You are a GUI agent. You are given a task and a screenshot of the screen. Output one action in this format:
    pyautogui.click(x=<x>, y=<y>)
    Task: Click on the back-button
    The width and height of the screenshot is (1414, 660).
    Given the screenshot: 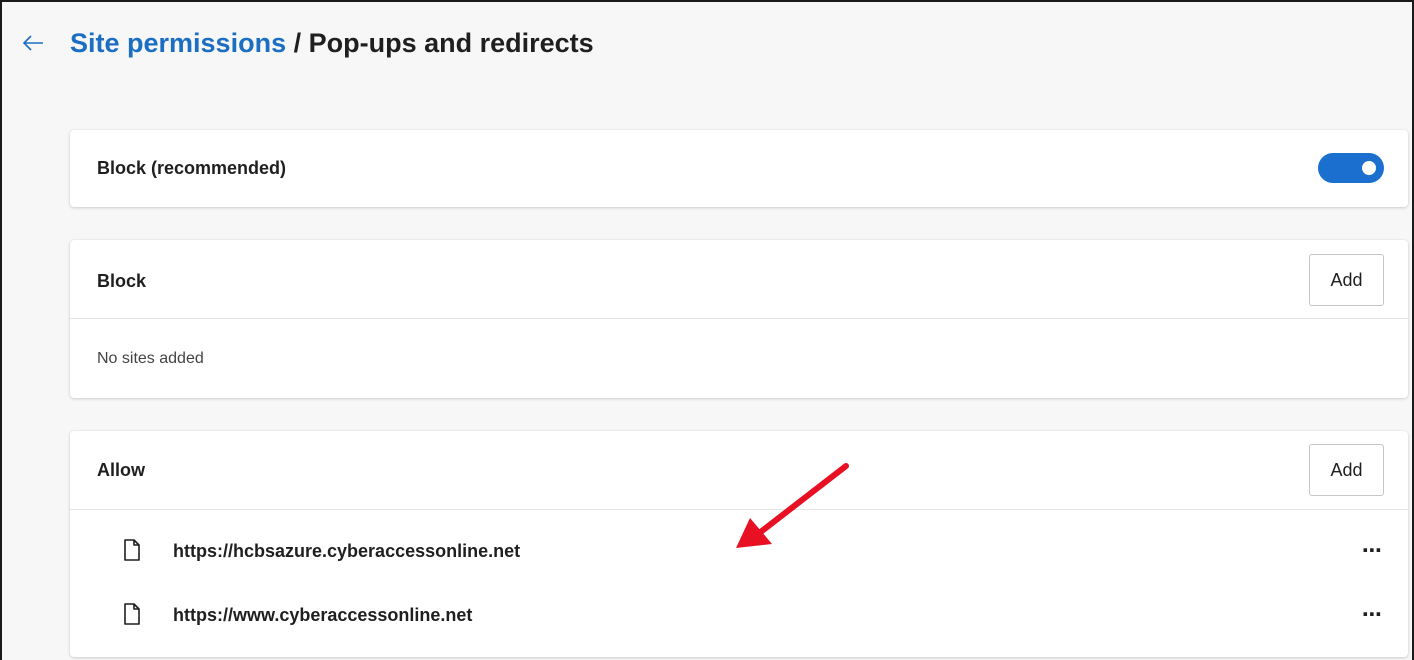 What is the action you would take?
    pyautogui.click(x=33, y=43)
    